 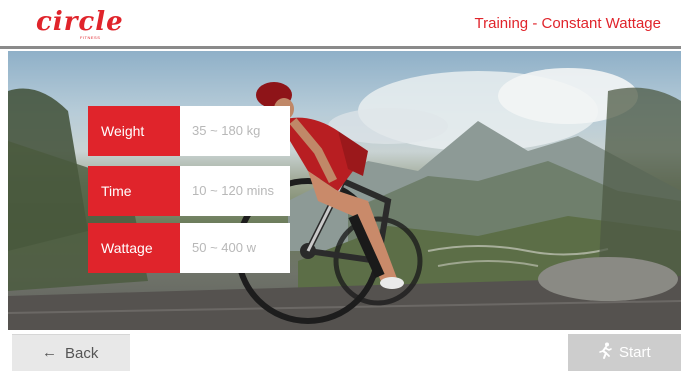 I want to click on arrow-left-icon: ←, so click(x=49, y=352).